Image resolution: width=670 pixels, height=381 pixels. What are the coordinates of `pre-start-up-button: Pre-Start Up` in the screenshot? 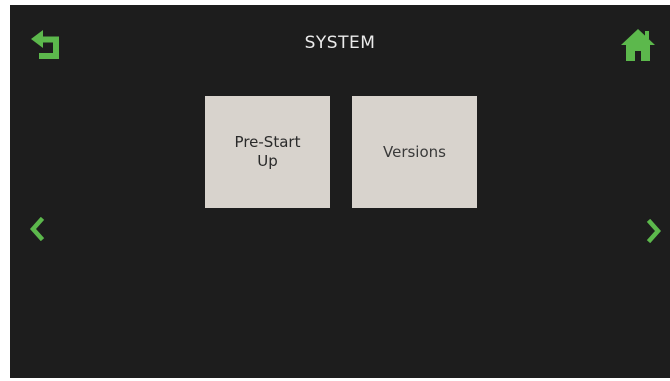 It's located at (267, 152).